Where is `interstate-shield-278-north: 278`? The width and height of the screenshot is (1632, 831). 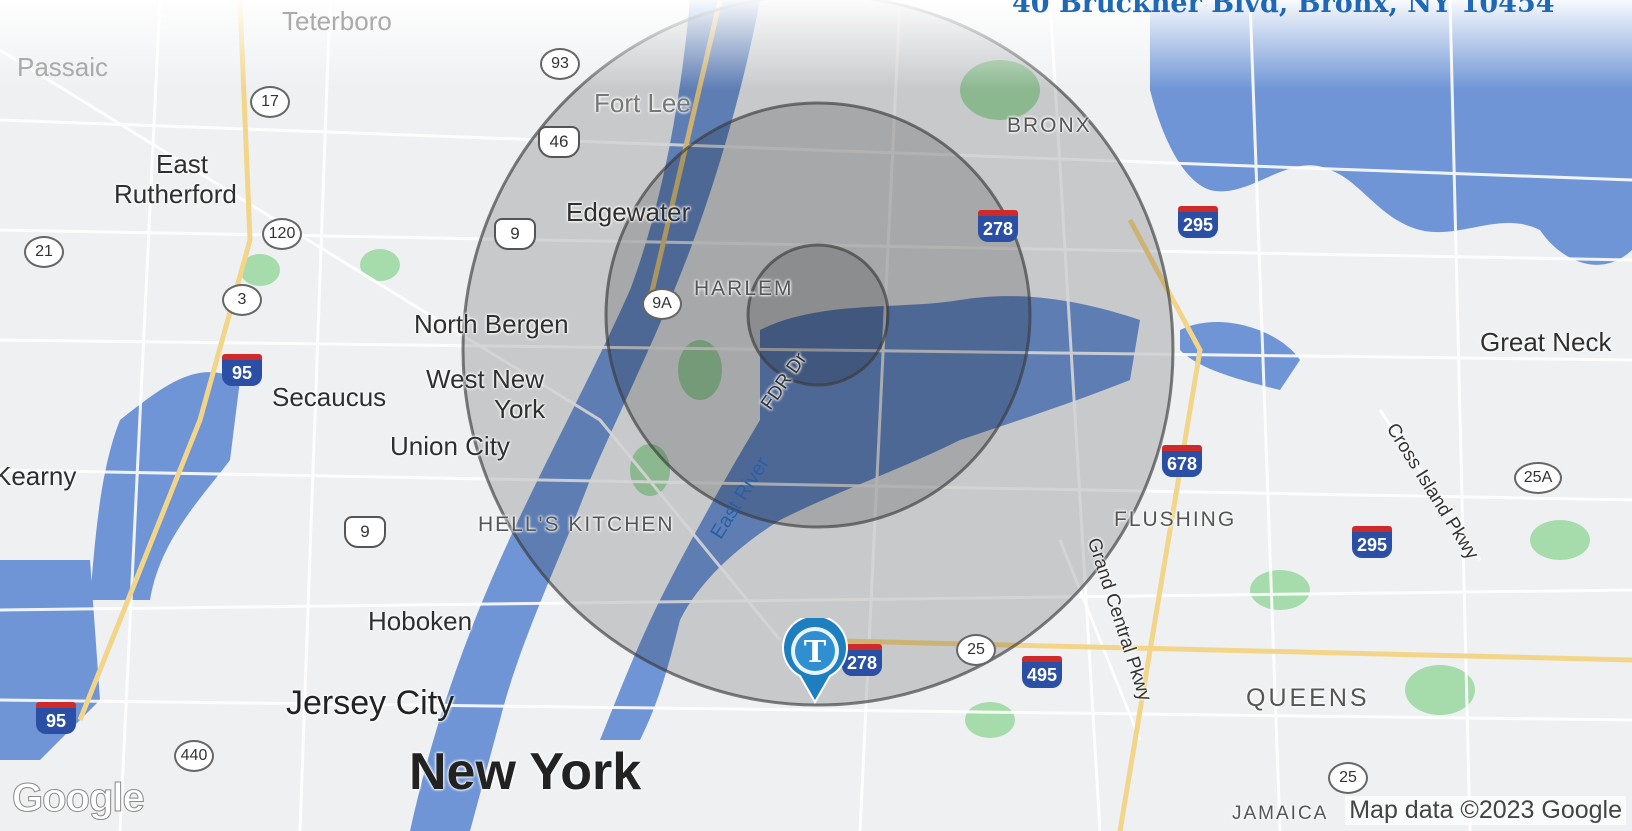 interstate-shield-278-north: 278 is located at coordinates (998, 226).